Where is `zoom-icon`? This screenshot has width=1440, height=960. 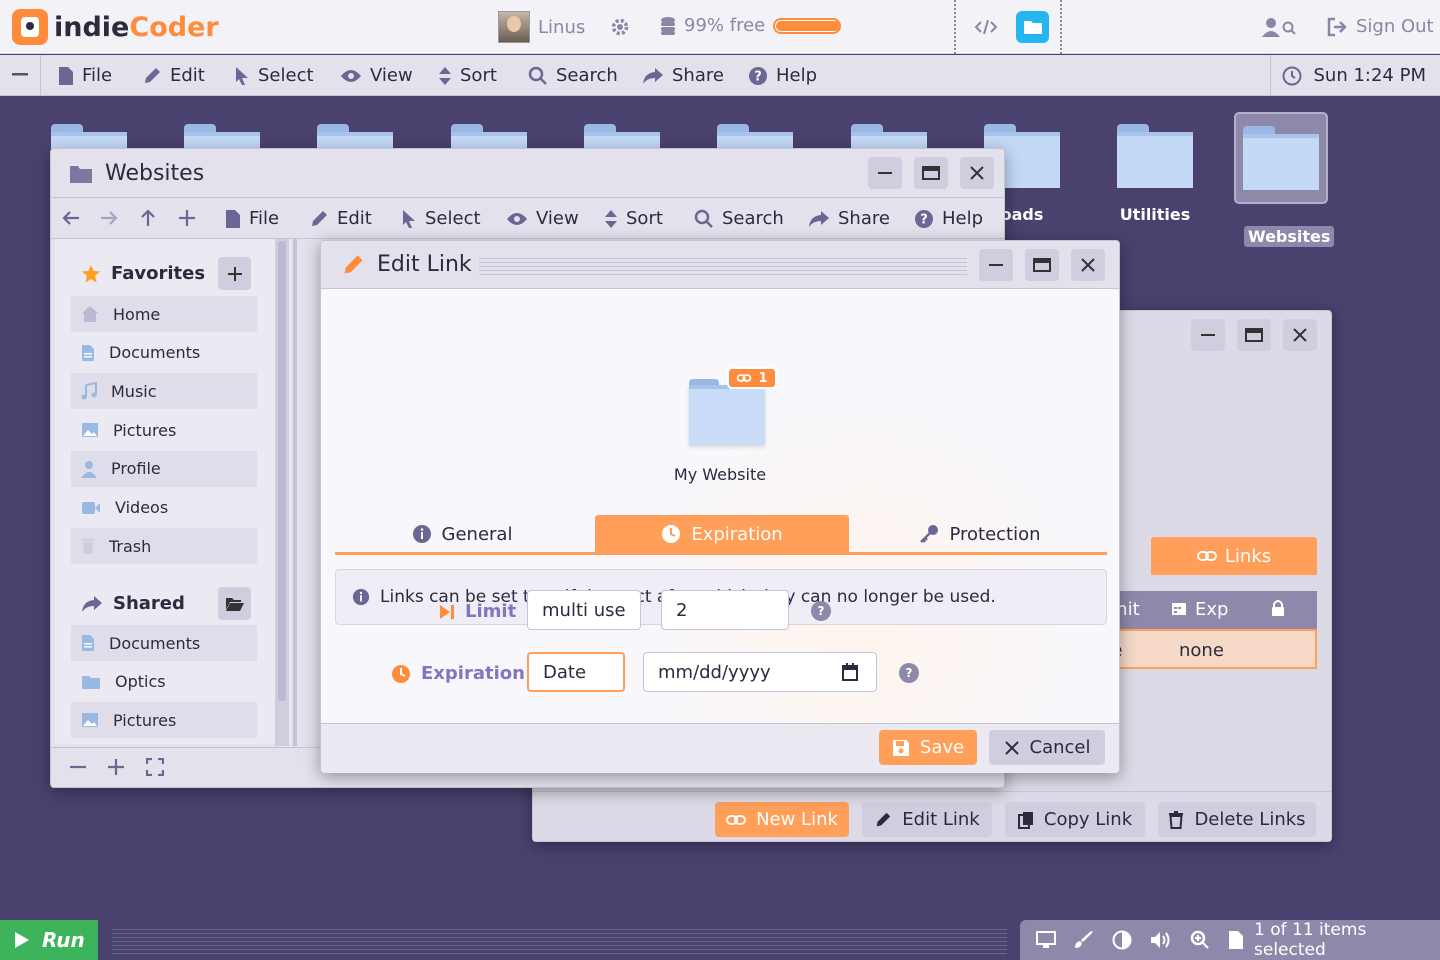
zoom-icon is located at coordinates (1200, 940).